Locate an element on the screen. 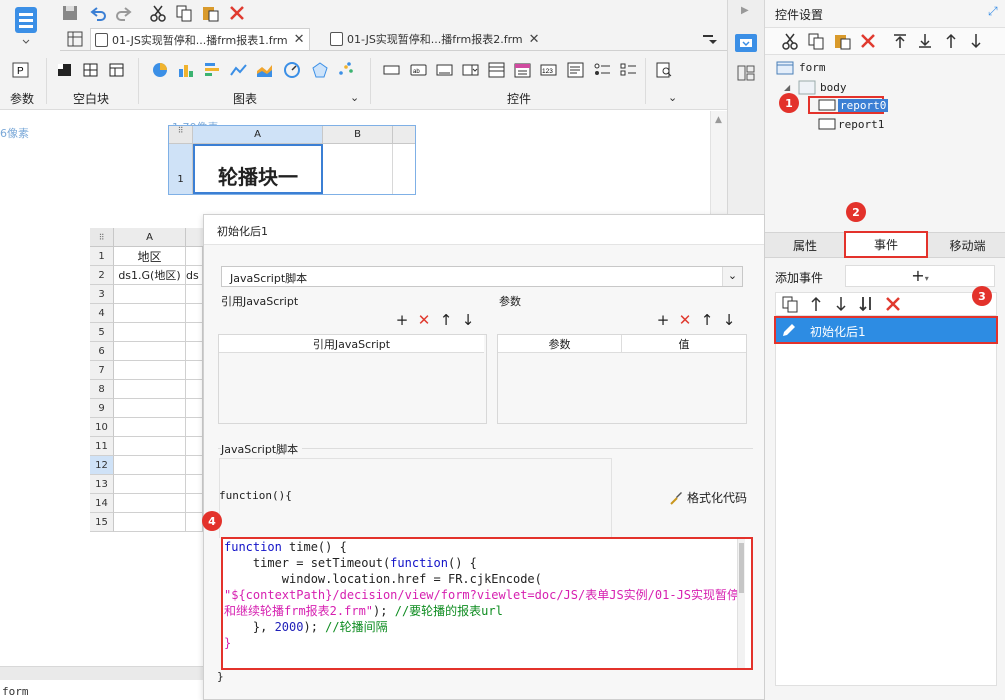 The width and height of the screenshot is (1005, 700). radar-chart-icon is located at coordinates (321, 70).